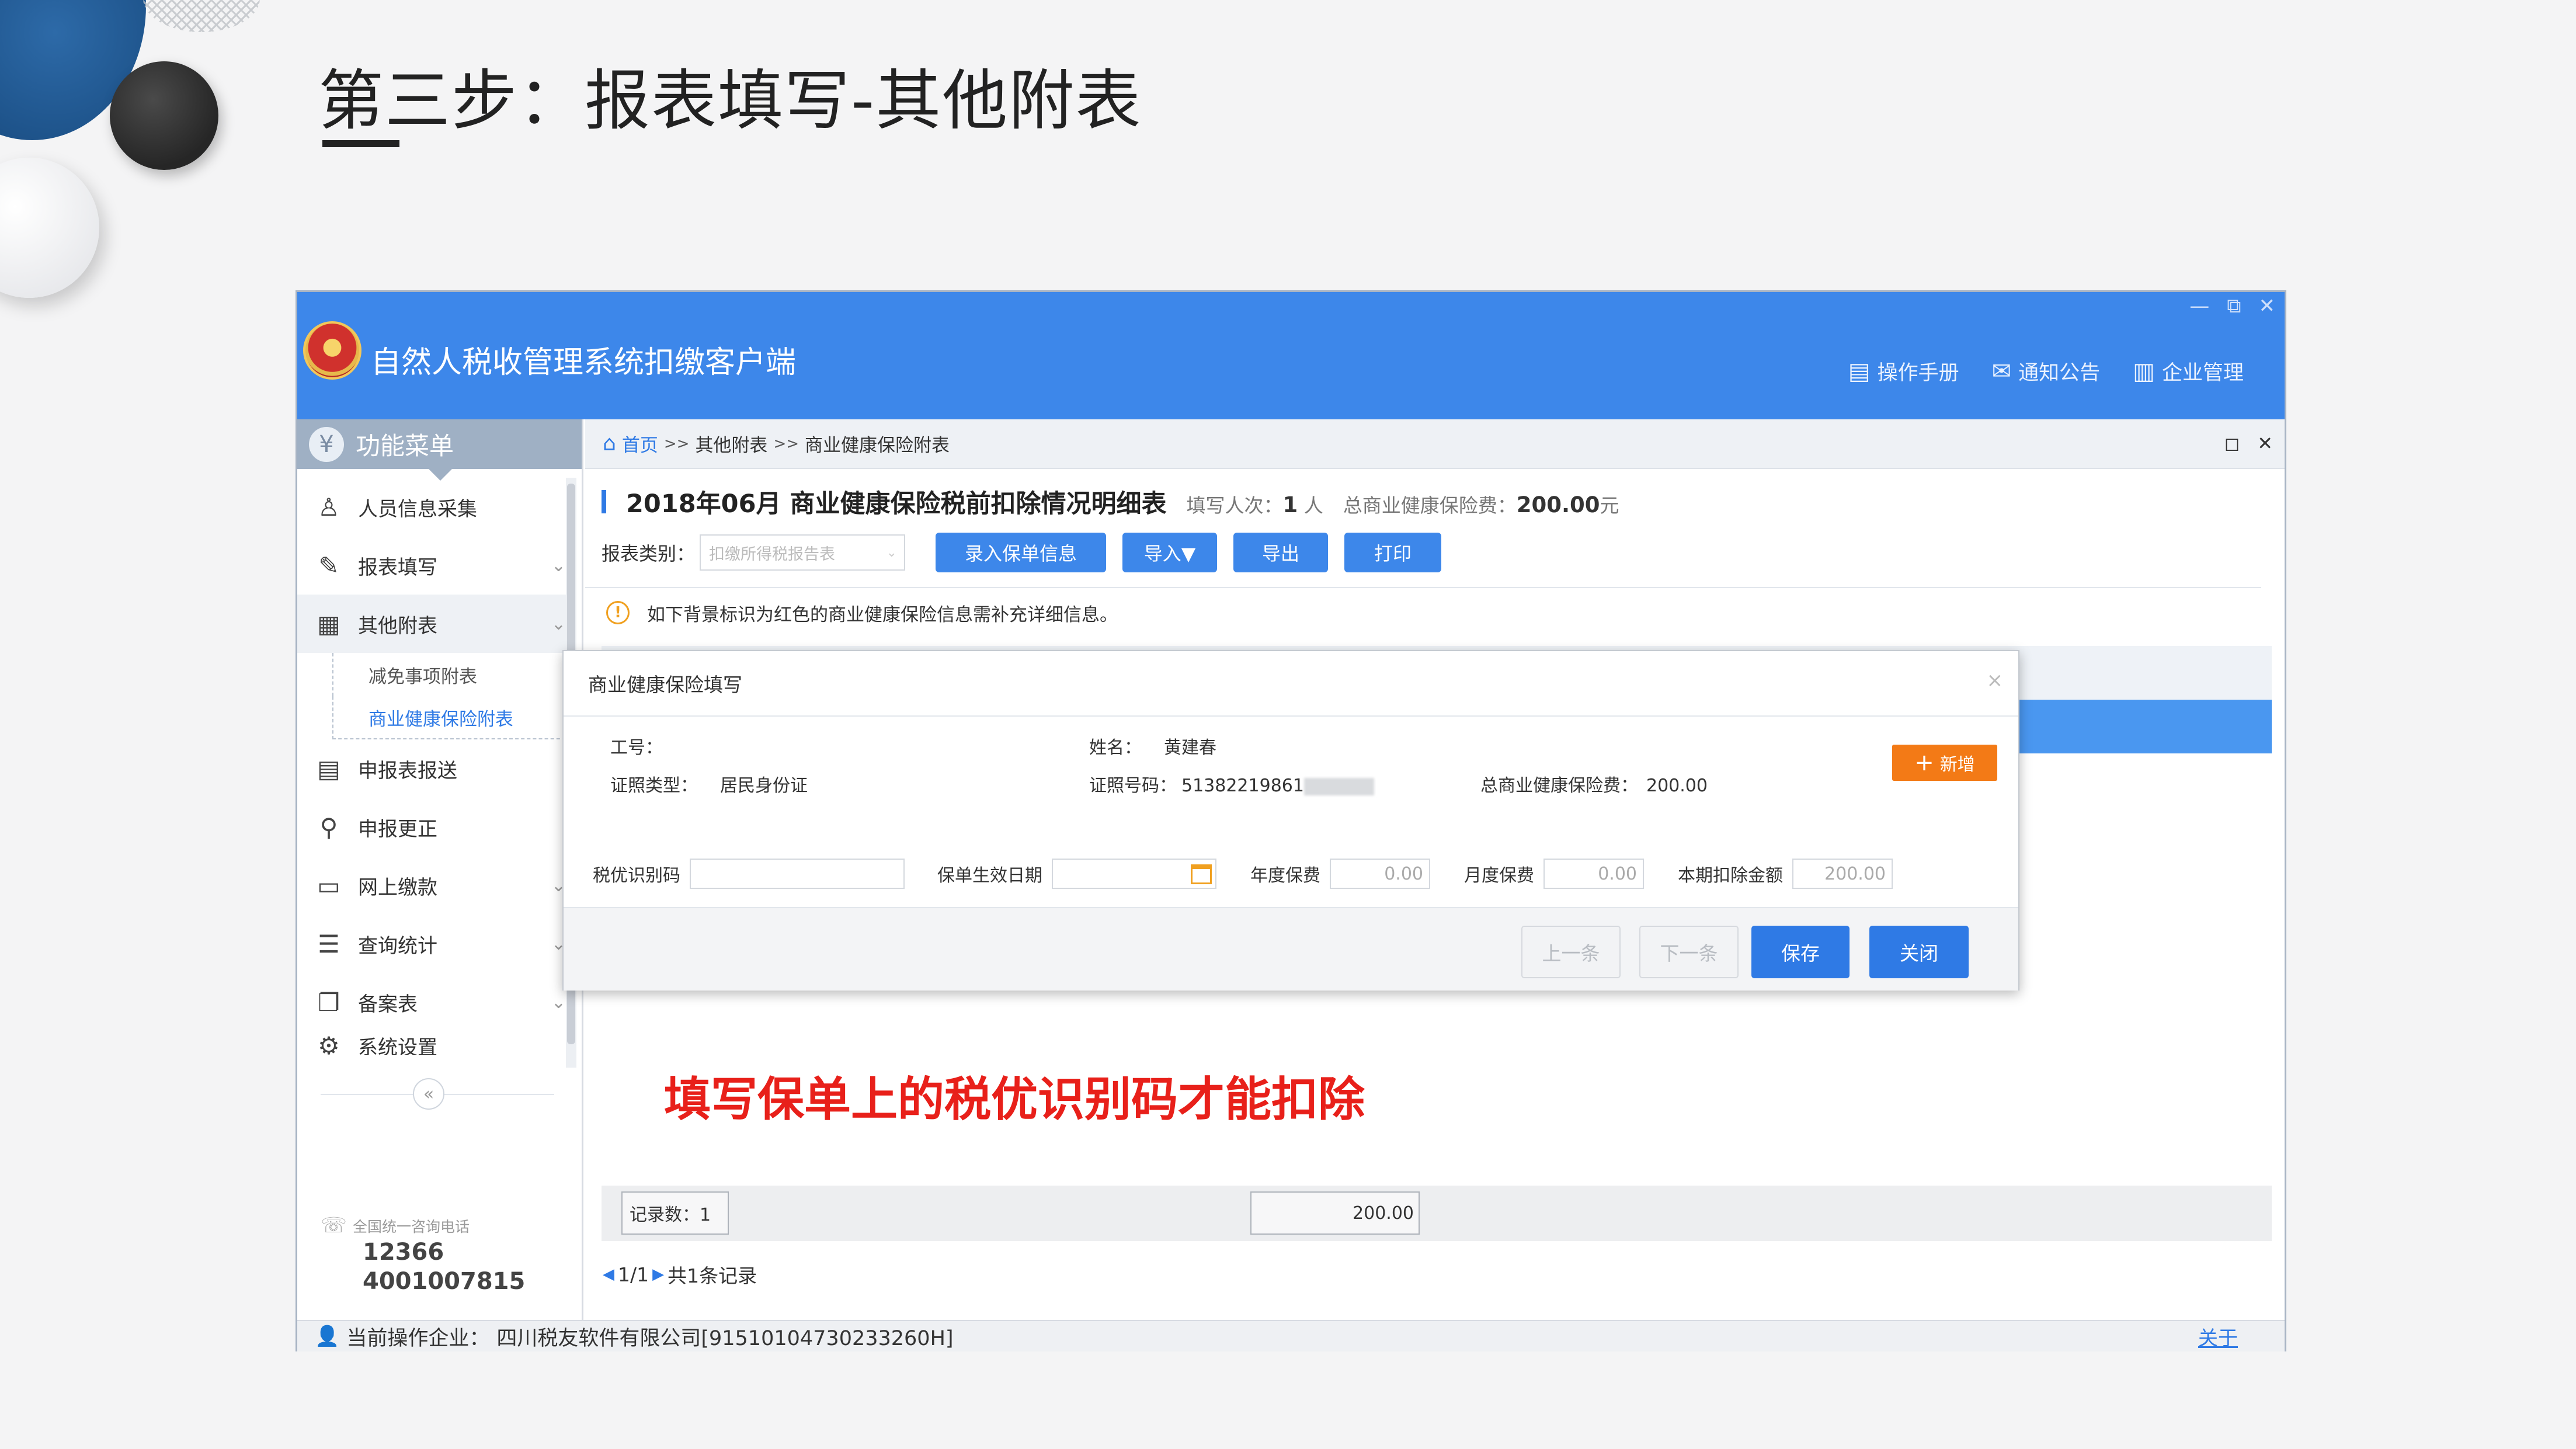 The height and width of the screenshot is (1449, 2576). Describe the element at coordinates (609, 1274) in the screenshot. I see `prev-page-icon: ◀` at that location.